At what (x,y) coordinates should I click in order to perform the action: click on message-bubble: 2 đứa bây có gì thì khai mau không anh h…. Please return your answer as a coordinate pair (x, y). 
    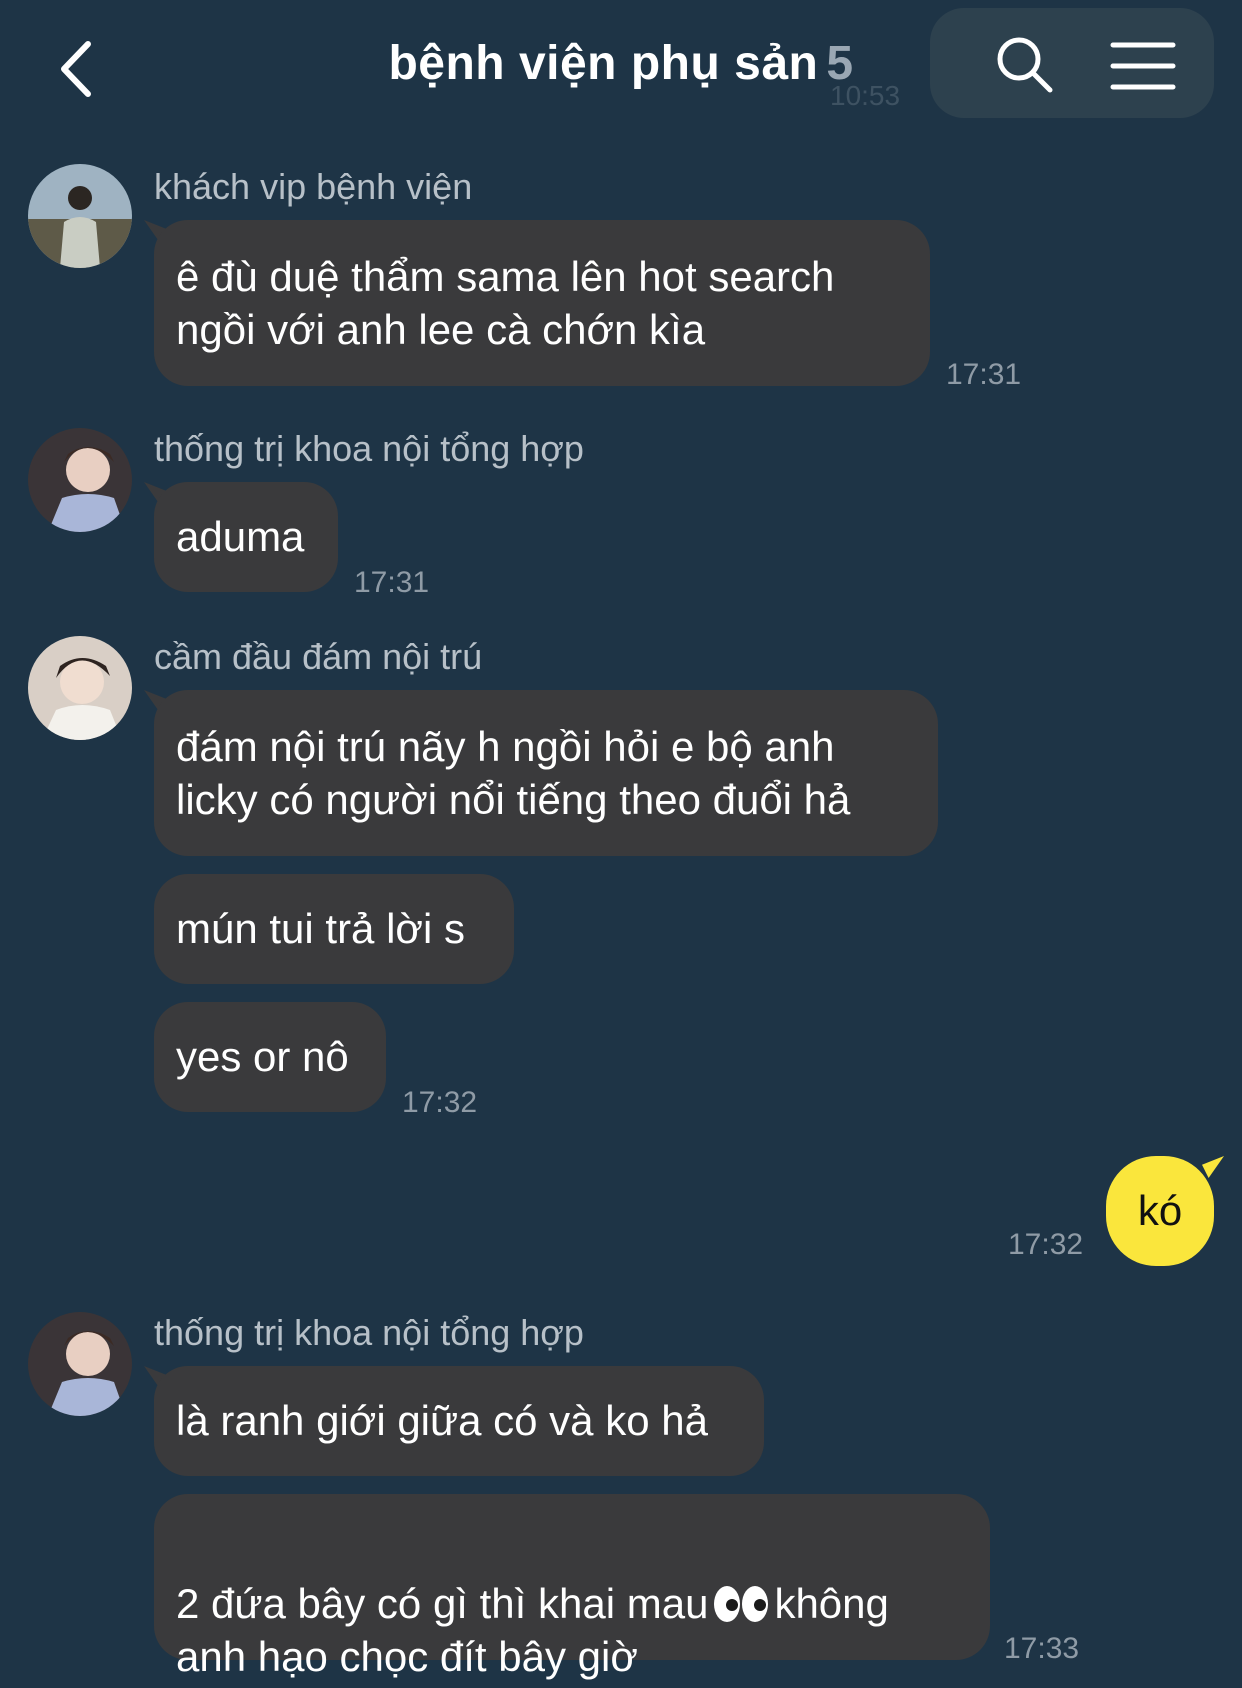
    Looking at the image, I should click on (572, 1587).